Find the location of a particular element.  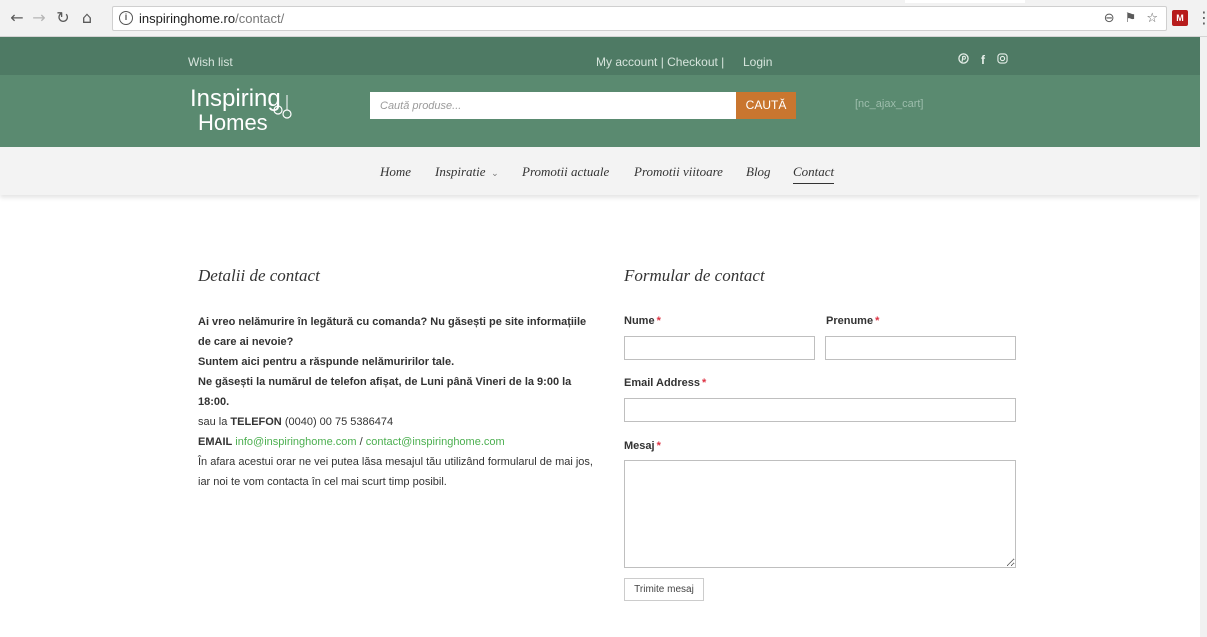

nav-item-promotii-actuale: Promotii actuale is located at coordinates (565, 172).